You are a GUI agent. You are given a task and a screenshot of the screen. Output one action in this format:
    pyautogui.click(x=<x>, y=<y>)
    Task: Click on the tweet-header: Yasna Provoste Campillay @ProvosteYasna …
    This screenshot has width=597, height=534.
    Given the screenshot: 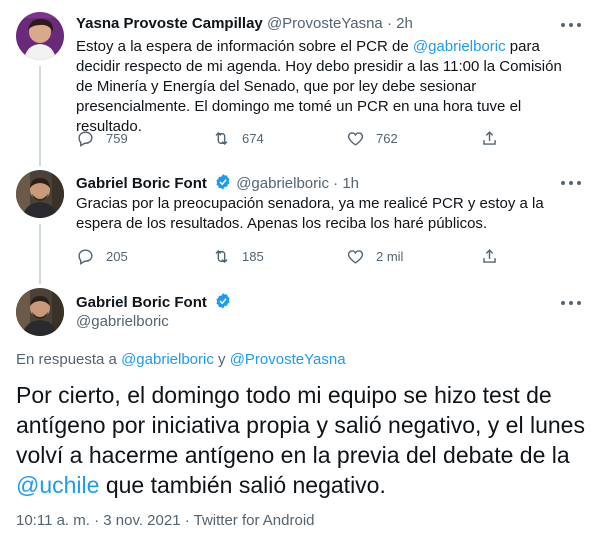 What is the action you would take?
    pyautogui.click(x=244, y=23)
    